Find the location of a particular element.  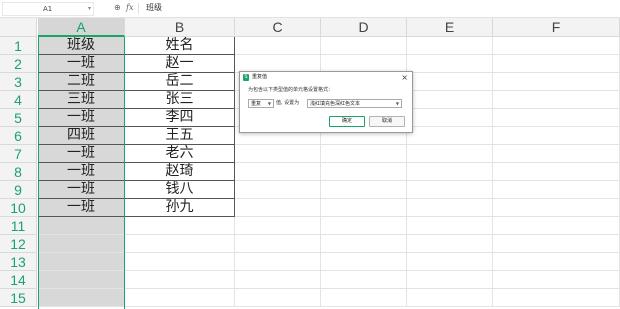

cell-a2: 一班 is located at coordinates (81, 64).